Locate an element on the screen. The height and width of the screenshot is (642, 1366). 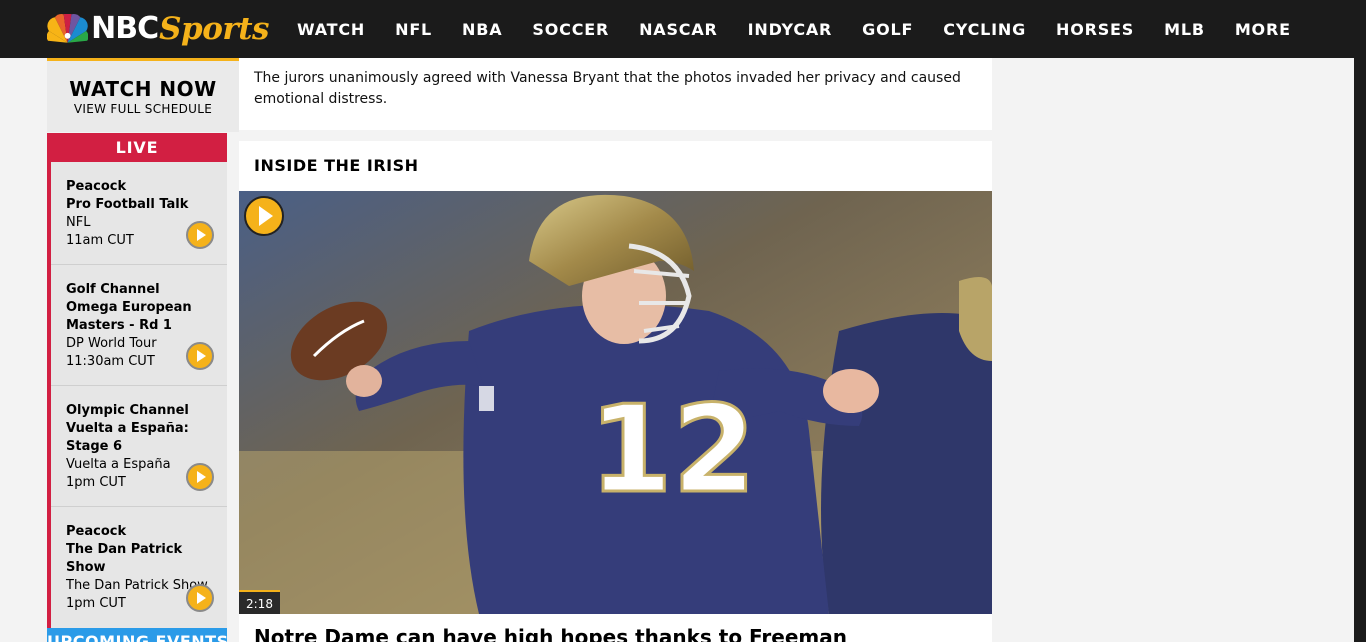
nav-golf: GOLF is located at coordinates (887, 29).